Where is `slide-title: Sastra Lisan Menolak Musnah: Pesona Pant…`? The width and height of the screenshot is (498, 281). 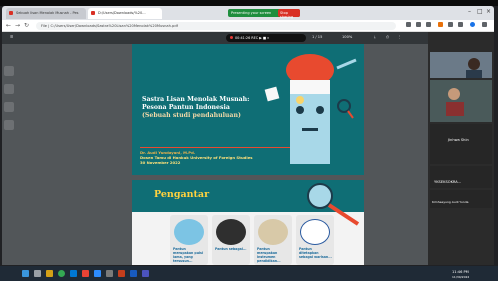 slide-title: Sastra Lisan Menolak Musnah: Pesona Pant… is located at coordinates (196, 107).